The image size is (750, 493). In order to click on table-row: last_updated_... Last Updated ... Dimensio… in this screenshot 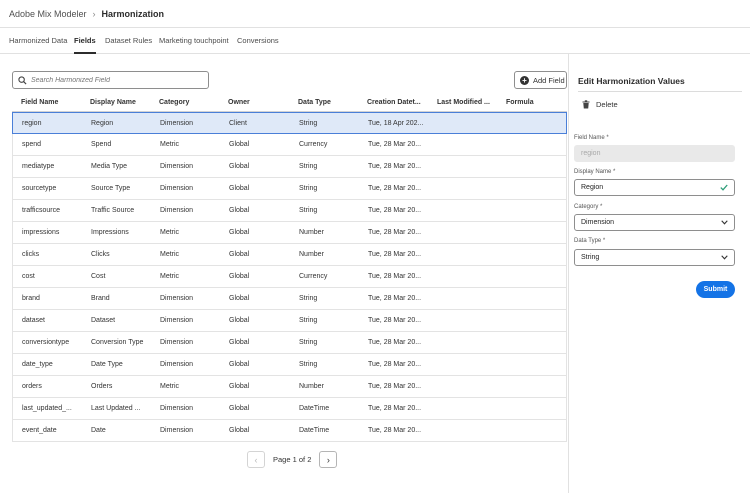, I will do `click(289, 409)`.